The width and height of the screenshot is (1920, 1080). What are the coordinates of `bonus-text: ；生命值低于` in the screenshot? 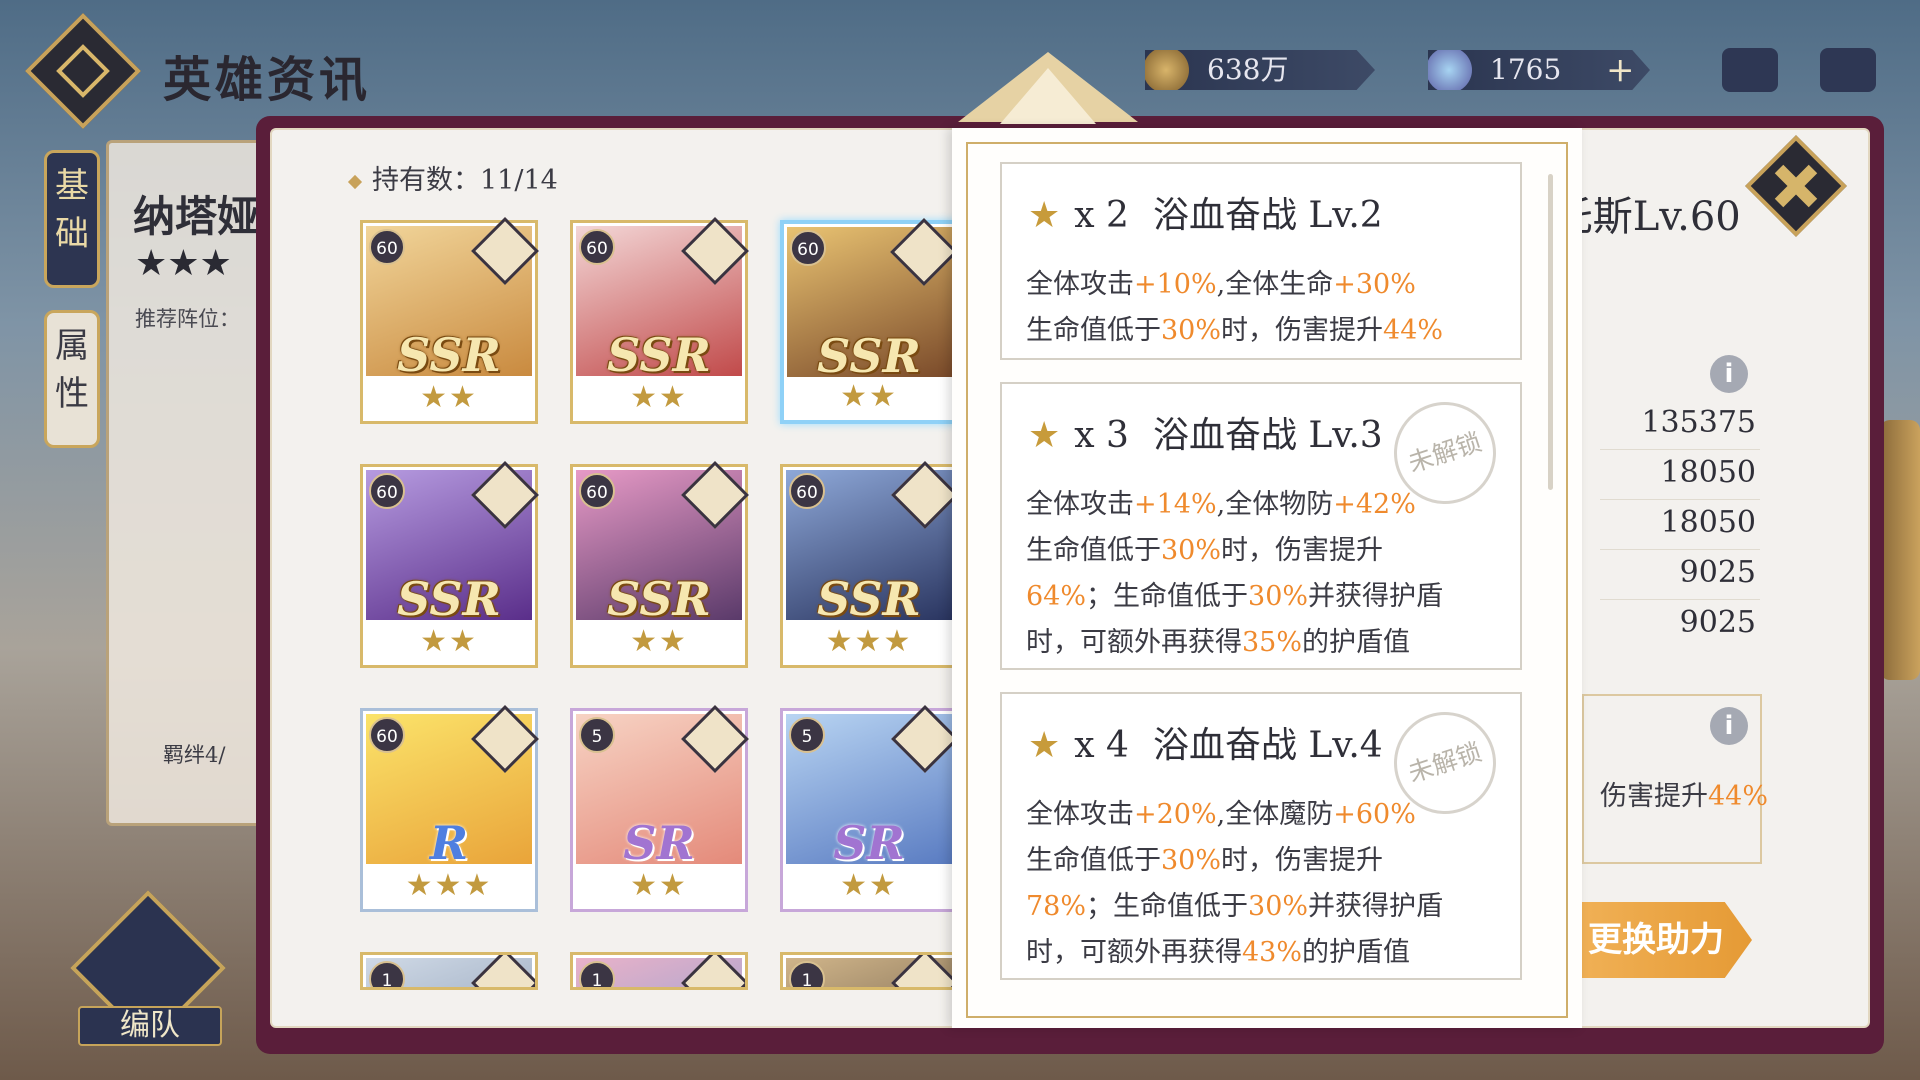 It's located at (1167, 596).